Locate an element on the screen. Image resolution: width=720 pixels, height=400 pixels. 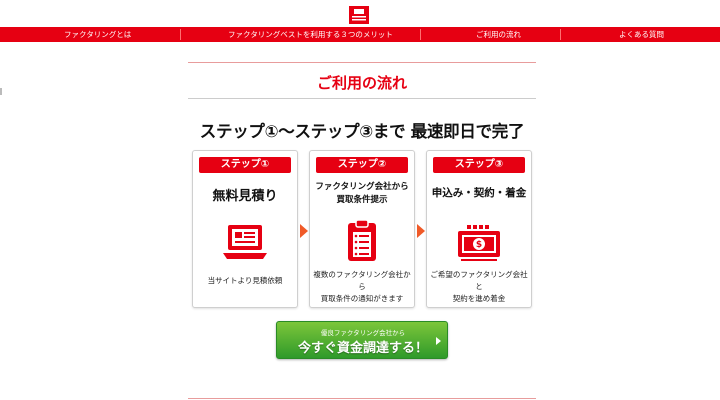
step-description-line-1: ご希望のファクタリング会社と is located at coordinates (479, 280).